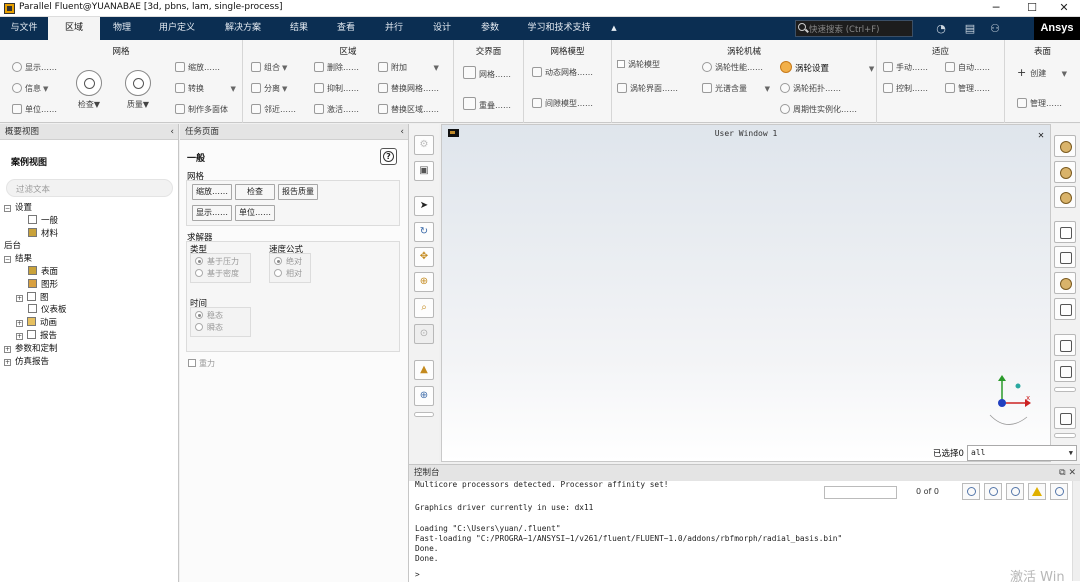 This screenshot has height=582, width=1080. I want to click on find-prev-icon, so click(993, 491).